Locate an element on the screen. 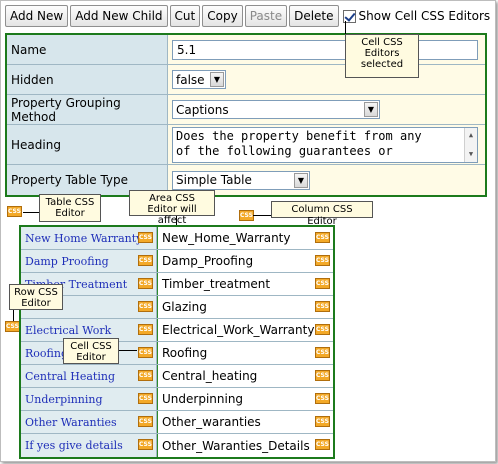  row-value: Roofing CSS is located at coordinates (245, 353).